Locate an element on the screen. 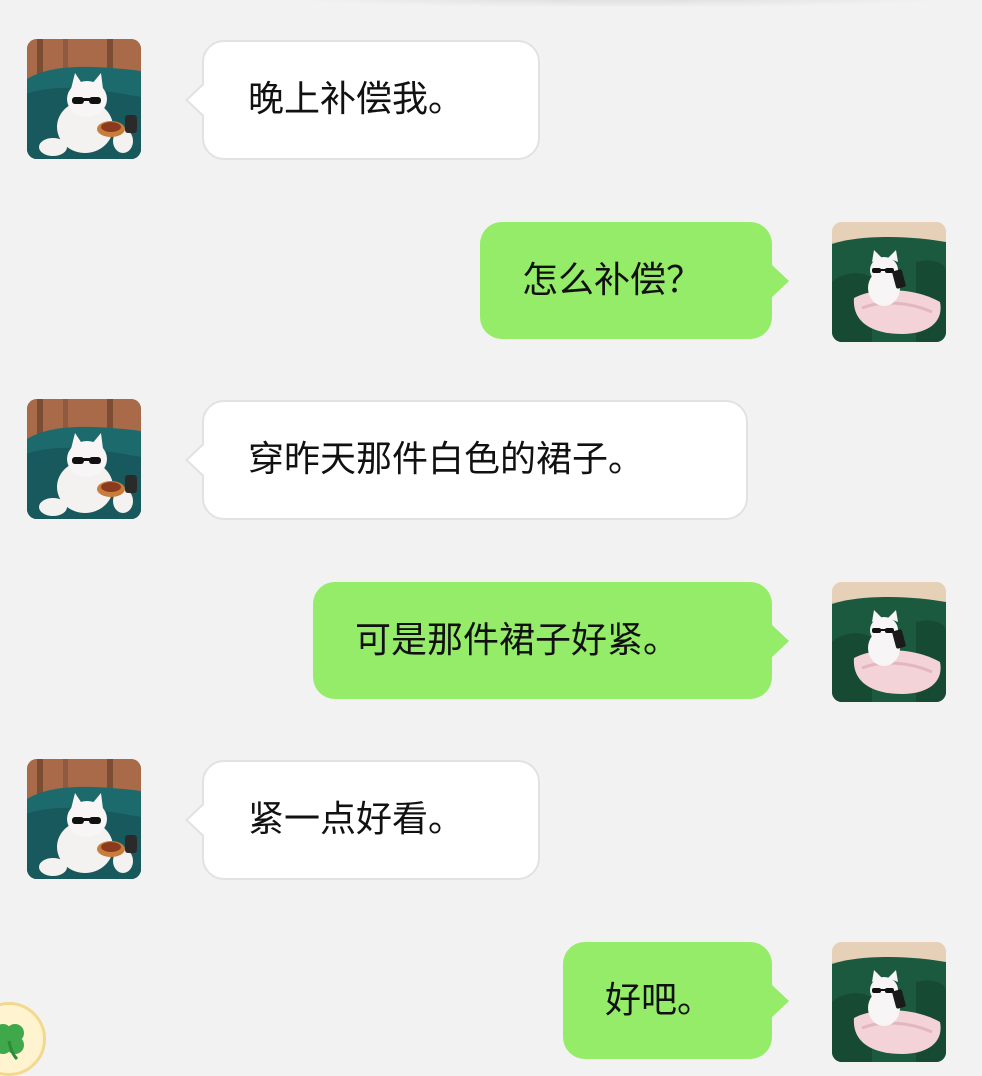  outgoing-message-bubble: 可是那件裙子好紧。 is located at coordinates (551, 640).